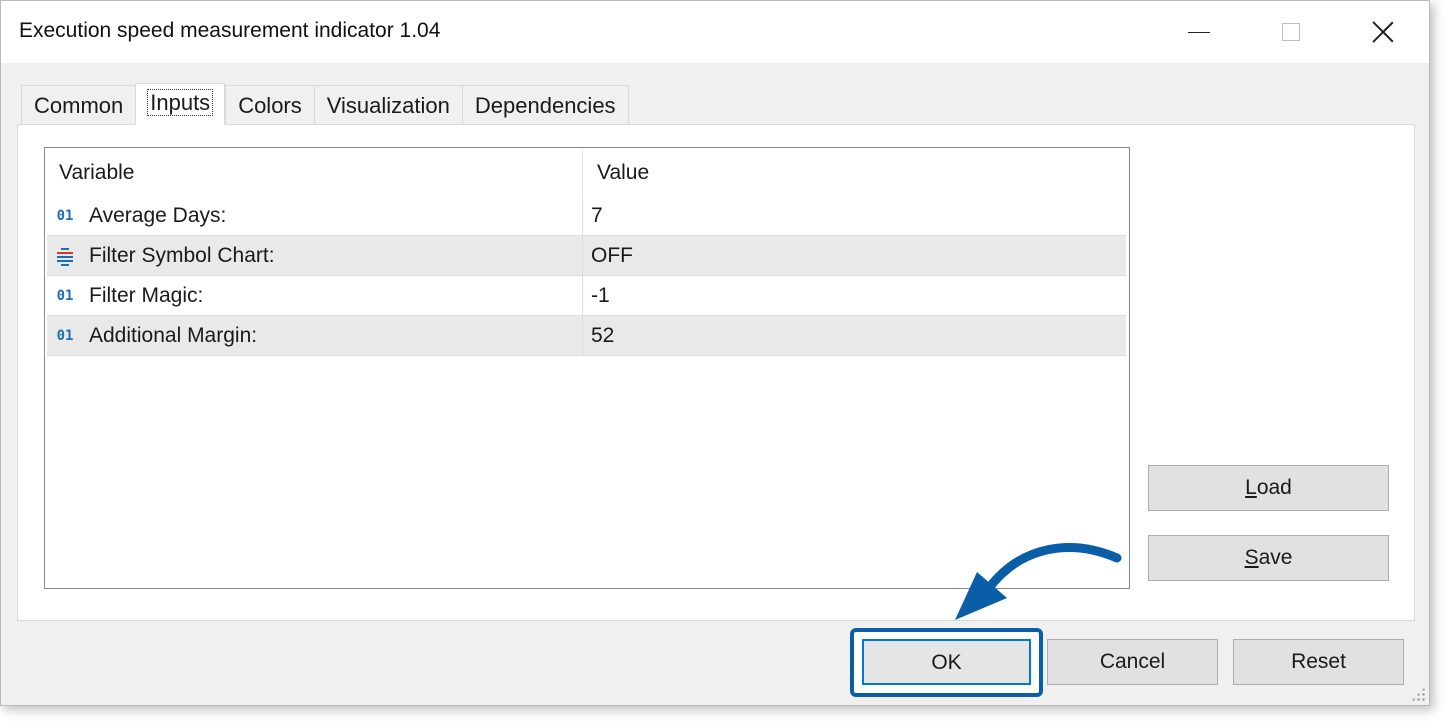 Image resolution: width=1450 pixels, height=726 pixels. I want to click on maximize-button, so click(1291, 32).